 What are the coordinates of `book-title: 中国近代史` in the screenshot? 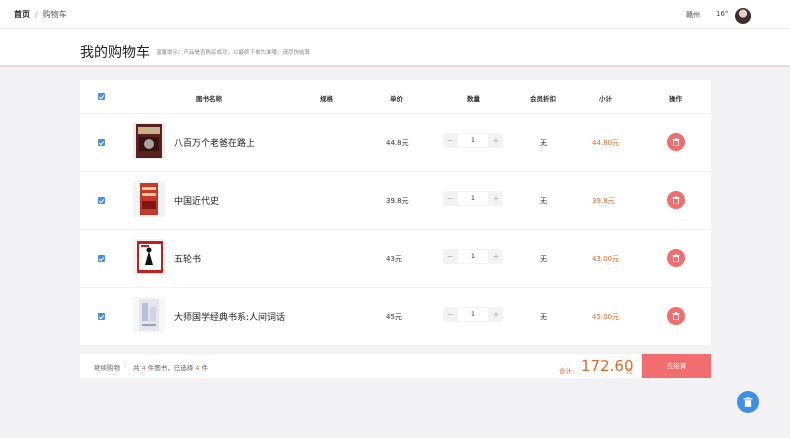 It's located at (196, 200).